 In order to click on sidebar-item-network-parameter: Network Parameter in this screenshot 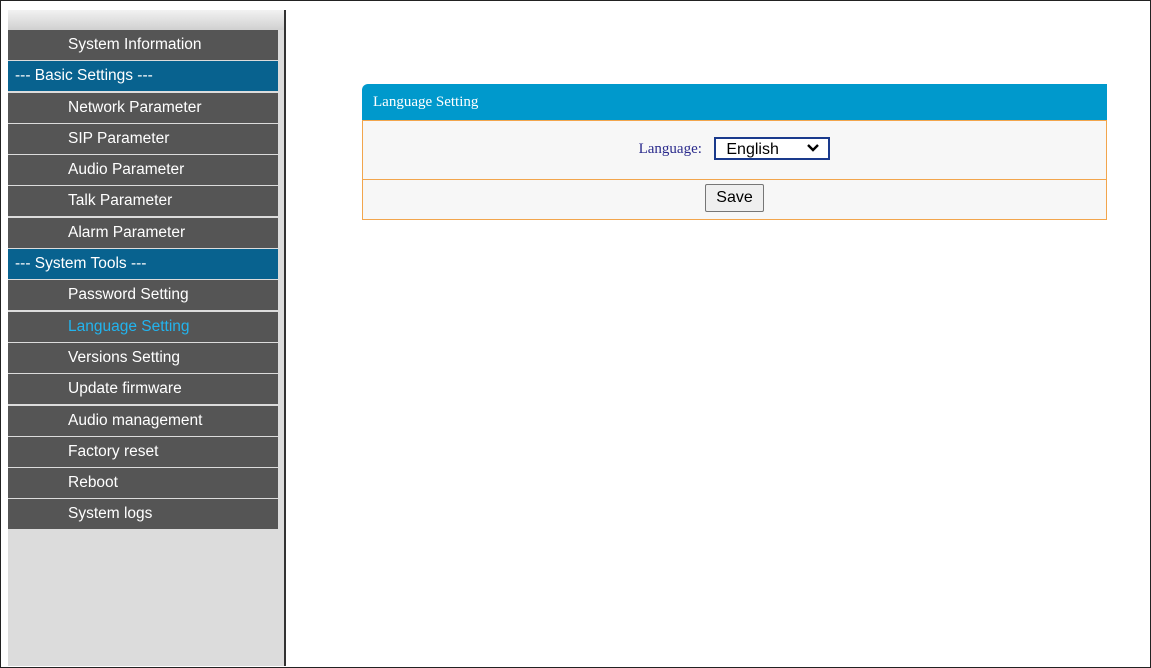, I will do `click(143, 107)`.